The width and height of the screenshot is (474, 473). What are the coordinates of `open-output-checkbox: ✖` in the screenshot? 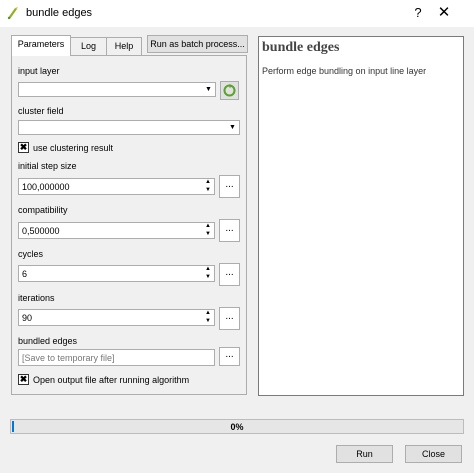 It's located at (23, 379).